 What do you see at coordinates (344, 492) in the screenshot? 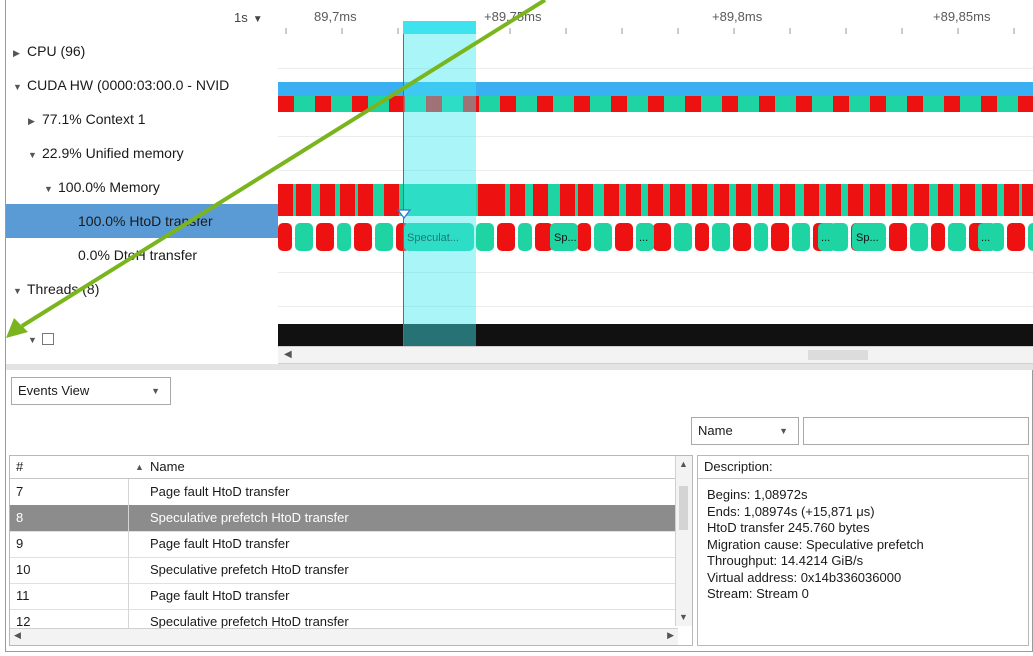
I see `table-row: 7 Page fault HtoD transfer` at bounding box center [344, 492].